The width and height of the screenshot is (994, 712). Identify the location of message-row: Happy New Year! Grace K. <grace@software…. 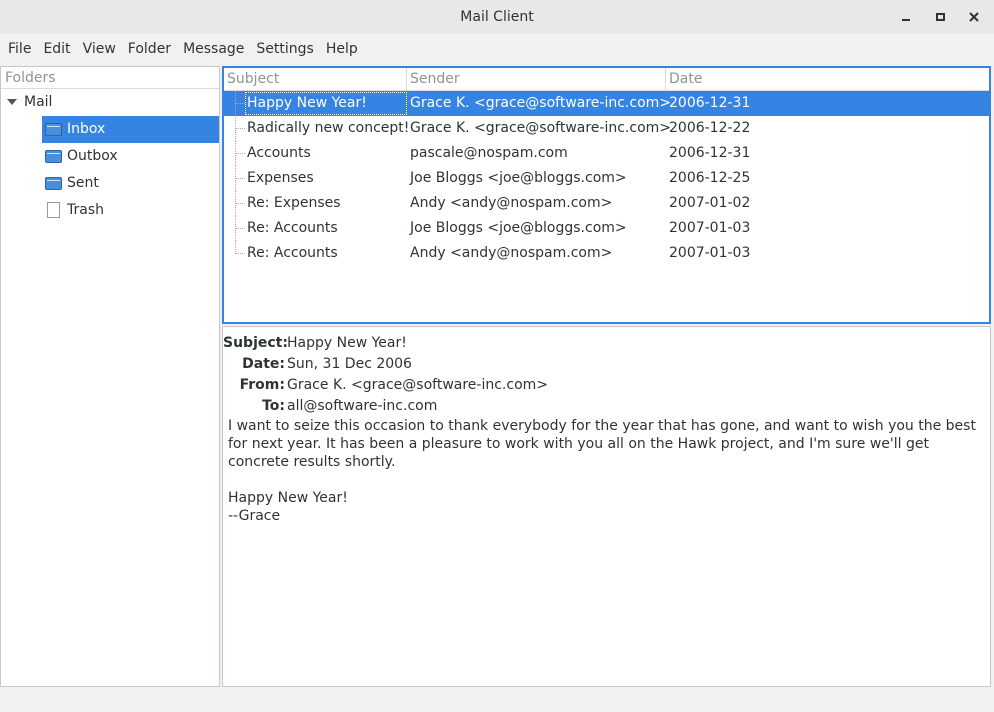
(606, 103).